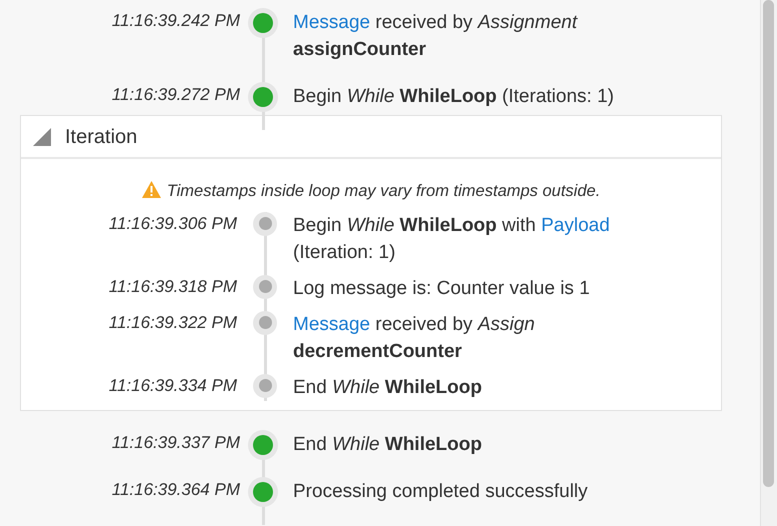 The height and width of the screenshot is (526, 777). What do you see at coordinates (440, 492) in the screenshot?
I see `event-message: Processing completed successfully` at bounding box center [440, 492].